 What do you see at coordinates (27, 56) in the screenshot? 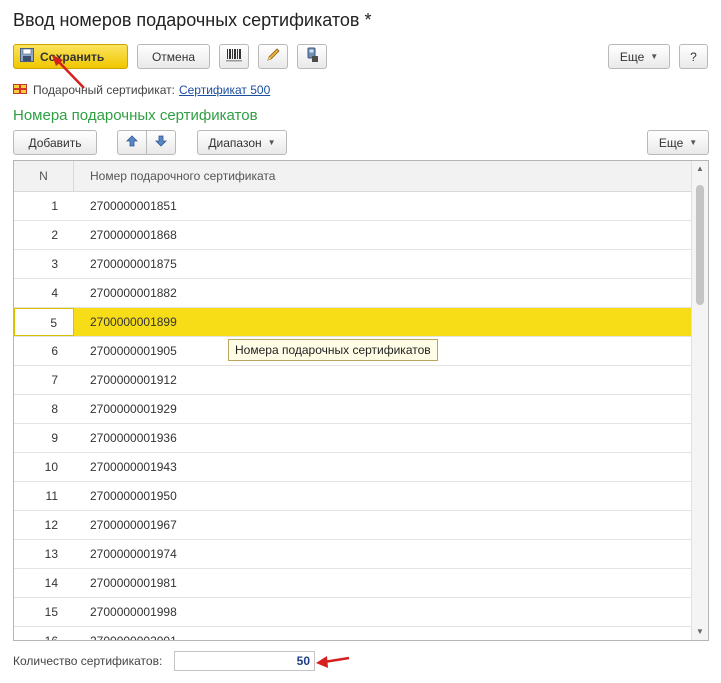
I see `save-icon` at bounding box center [27, 56].